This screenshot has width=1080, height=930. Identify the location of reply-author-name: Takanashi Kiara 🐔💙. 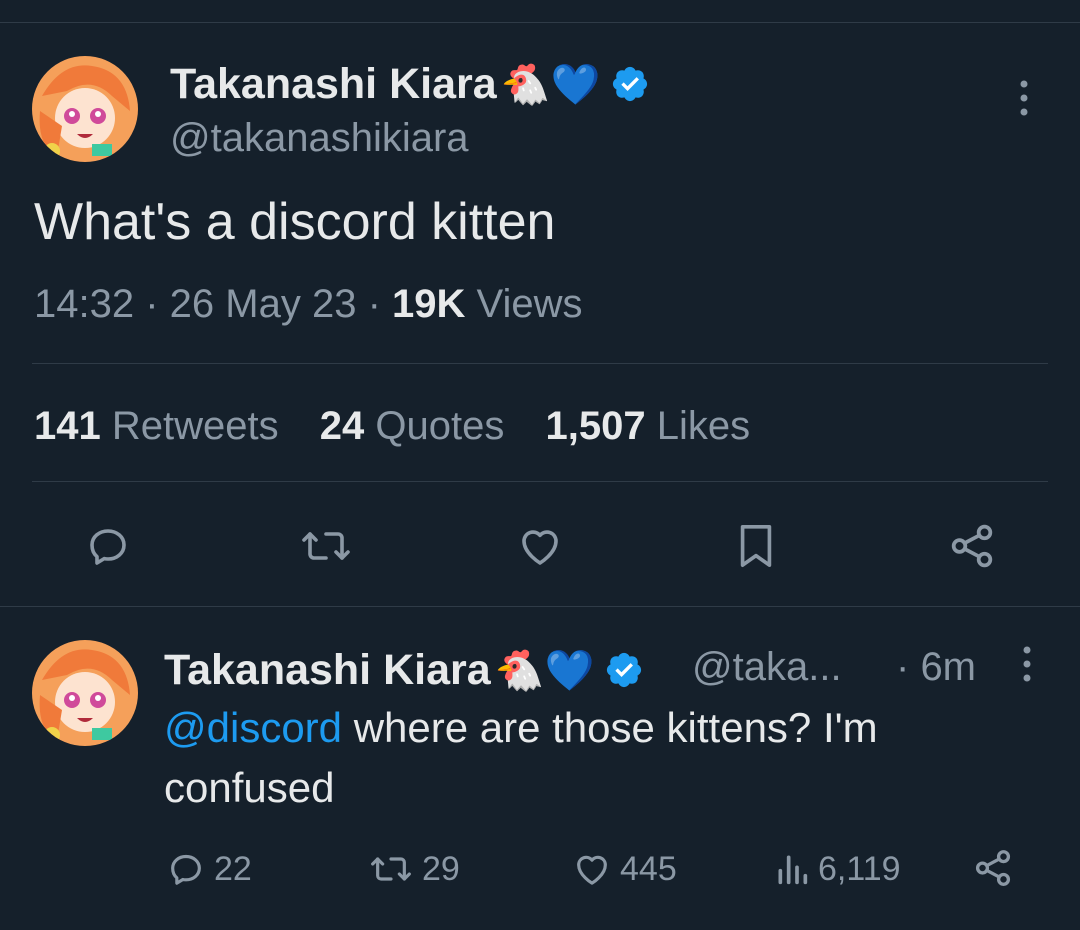
(404, 670).